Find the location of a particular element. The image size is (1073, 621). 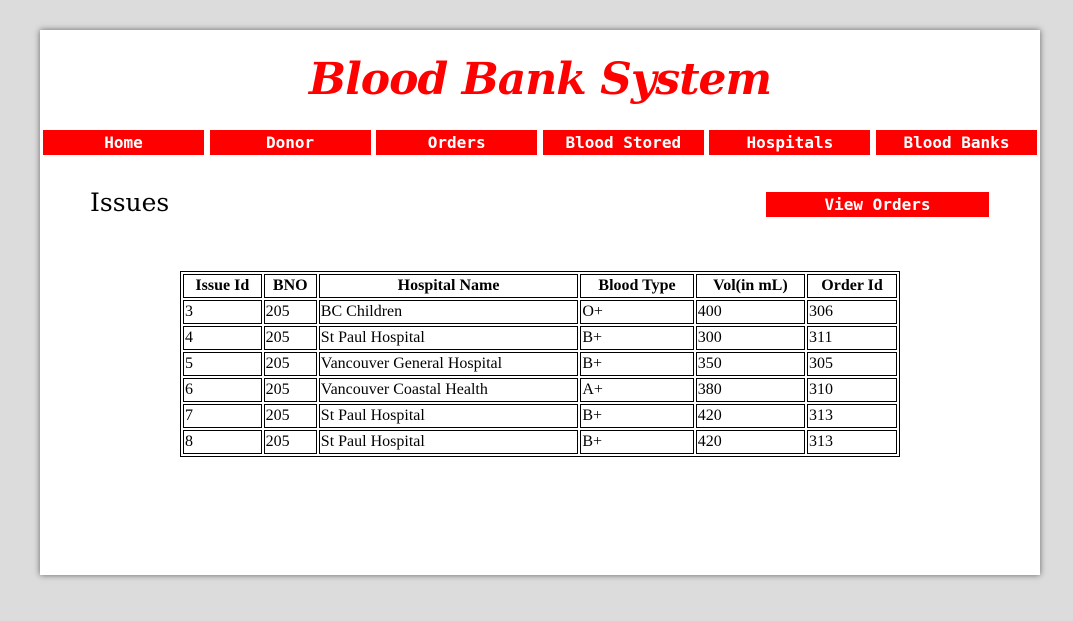

nav-item-blood-banks: Blood Banks is located at coordinates (956, 142).